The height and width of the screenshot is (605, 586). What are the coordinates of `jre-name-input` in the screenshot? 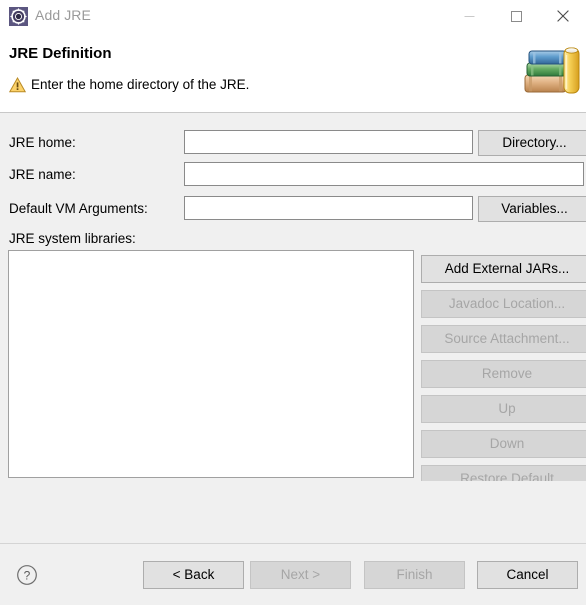 It's located at (384, 174).